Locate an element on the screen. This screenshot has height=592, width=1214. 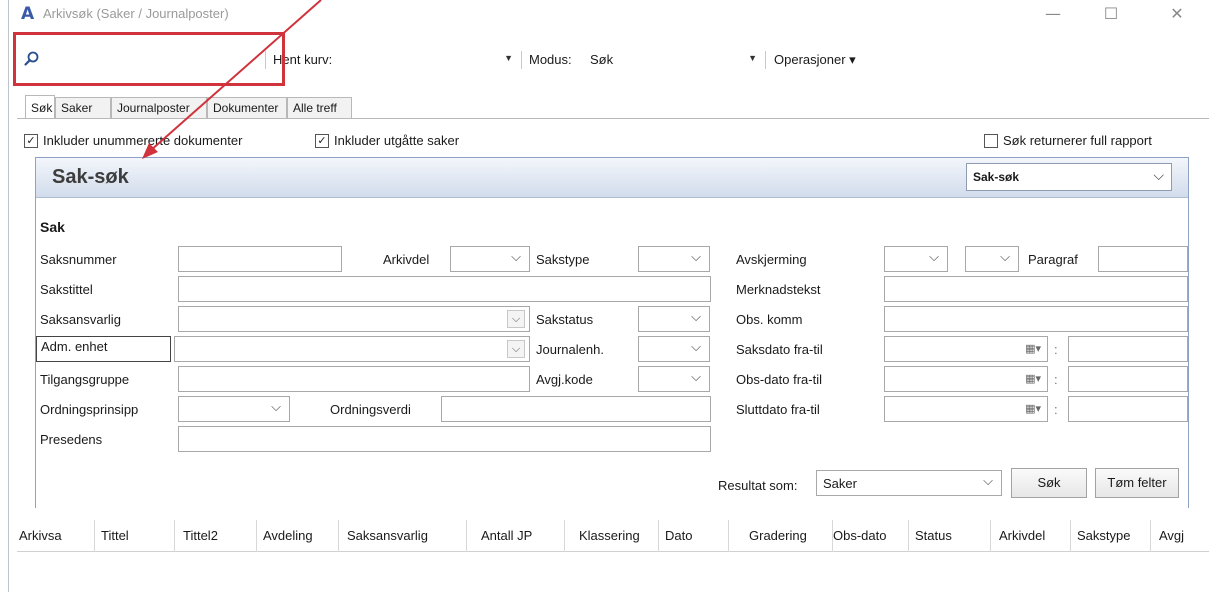
presedens-label: Presedens is located at coordinates (71, 439).